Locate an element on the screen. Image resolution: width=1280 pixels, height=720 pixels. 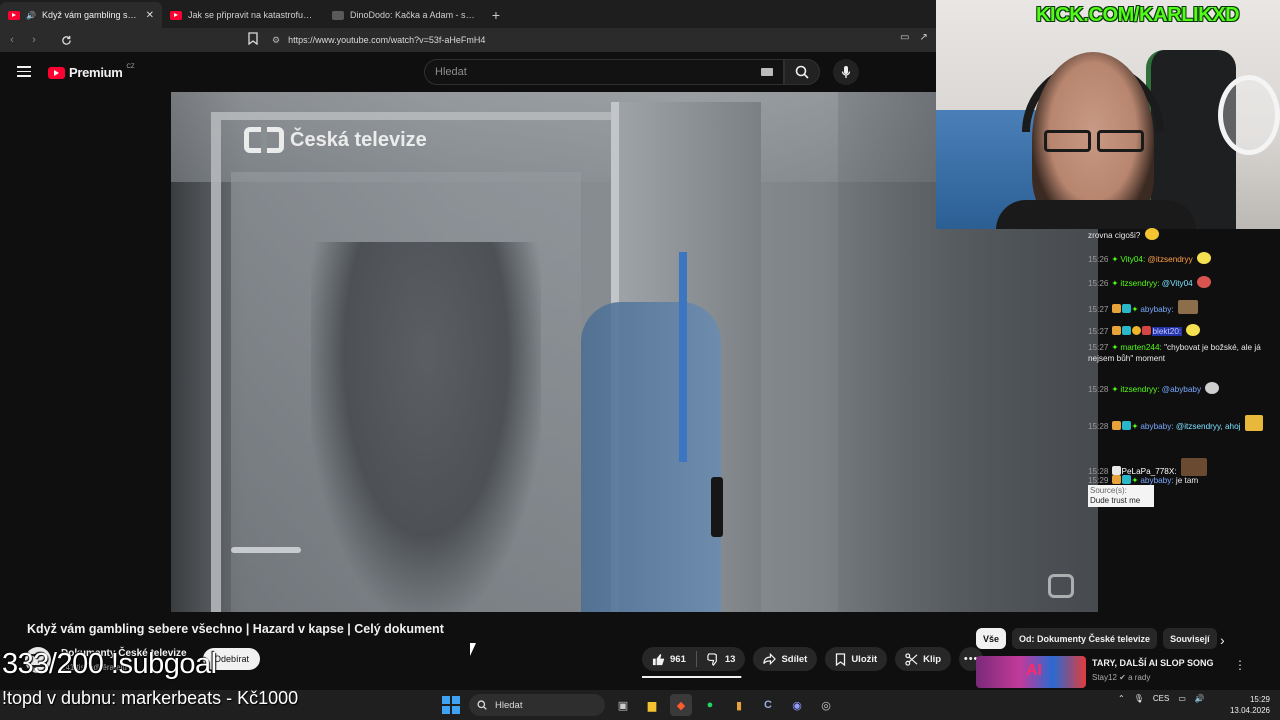
webcam-glasses is located at coordinates (1094, 141).